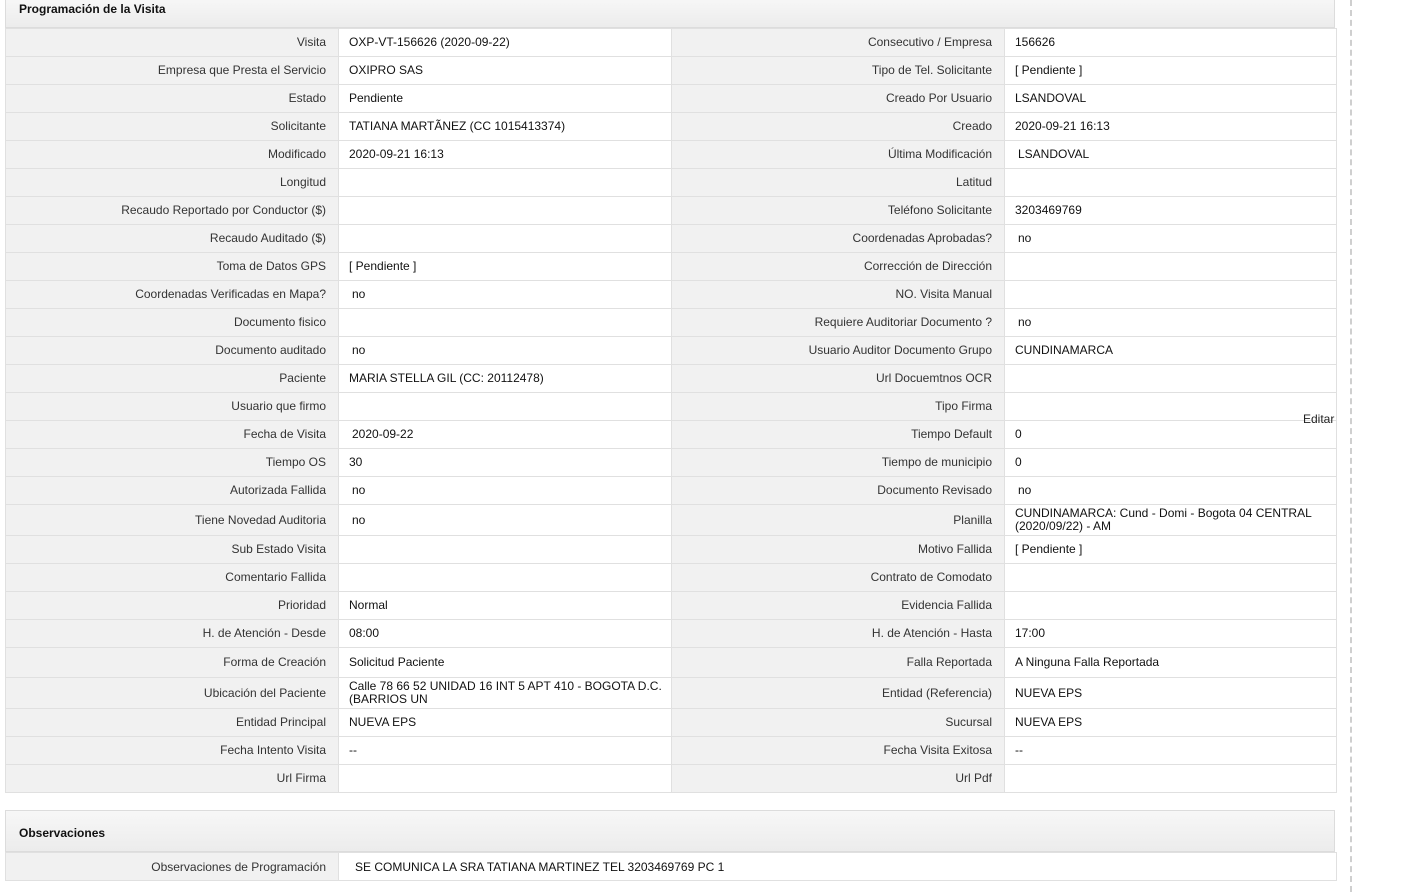 The width and height of the screenshot is (1402, 892). I want to click on autorizada-fallida-value-text: no, so click(359, 490).